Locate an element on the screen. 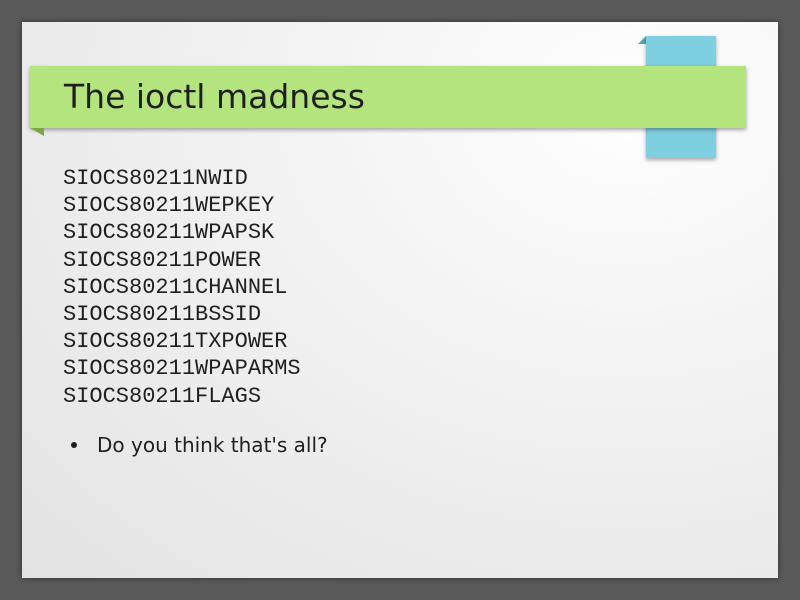  ioctl-name: SIOCS80211WEPKEY is located at coordinates (169, 206).